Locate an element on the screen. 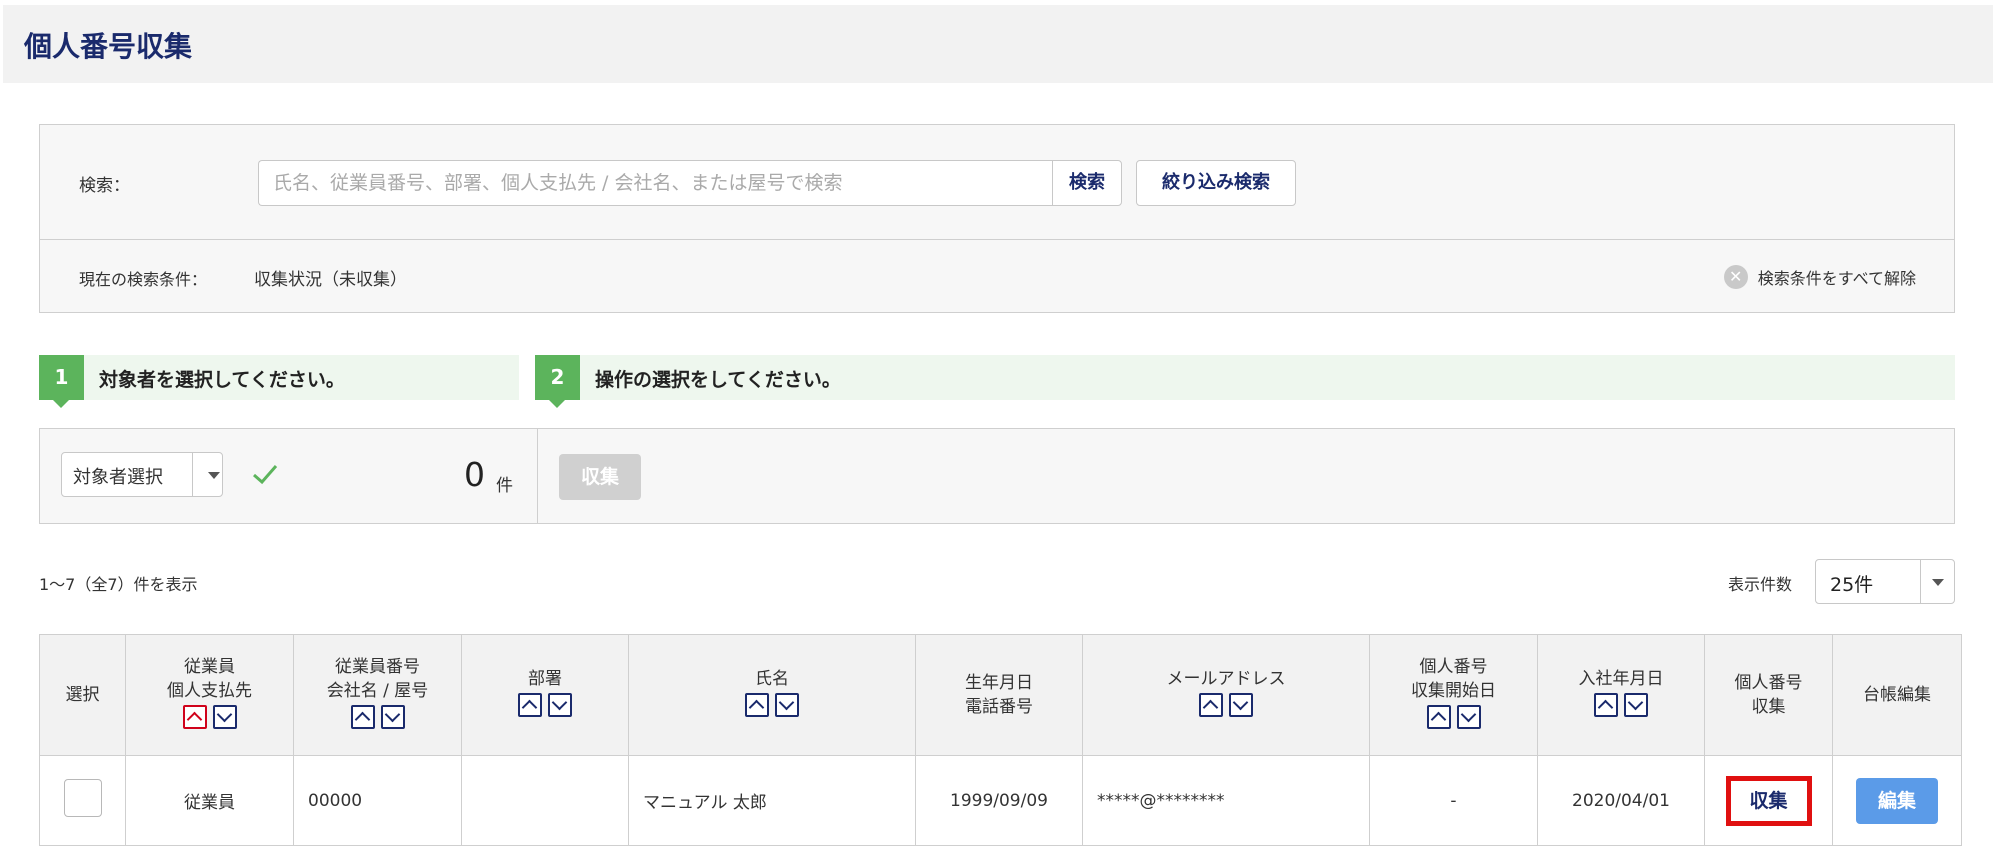 Image resolution: width=1996 pixels, height=854 pixels. target-selection-area: 対象者選択 0 件 is located at coordinates (289, 476).